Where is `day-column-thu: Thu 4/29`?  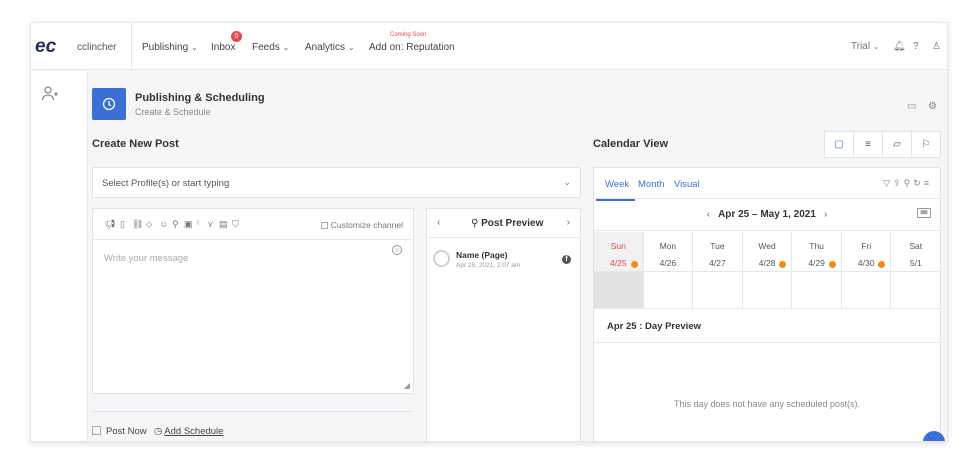
day-column-thu: Thu 4/29 is located at coordinates (817, 251).